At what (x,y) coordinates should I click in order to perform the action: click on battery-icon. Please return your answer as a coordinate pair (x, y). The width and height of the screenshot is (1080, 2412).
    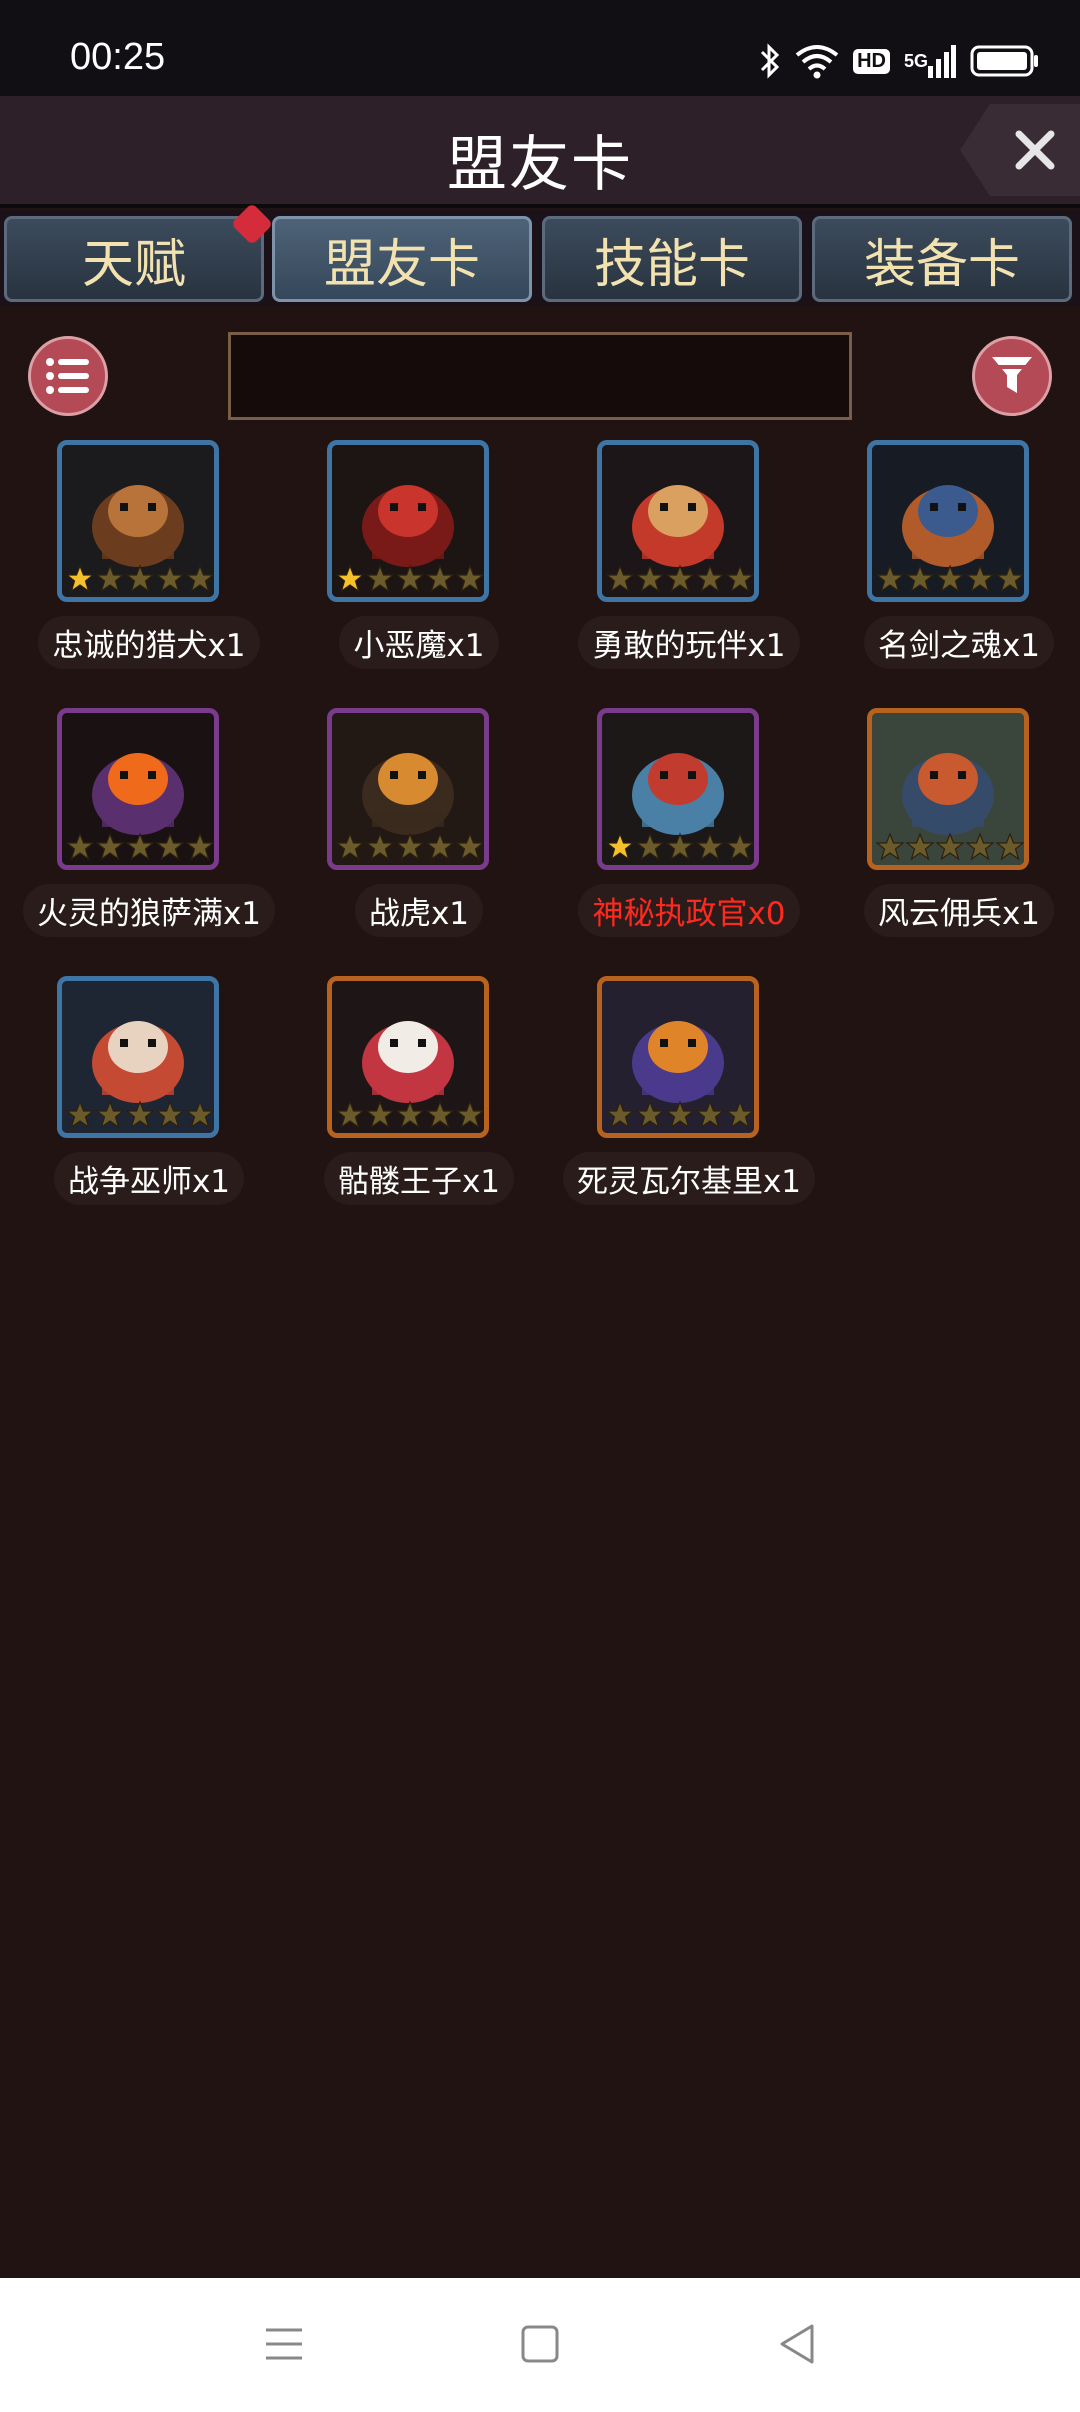
    Looking at the image, I should click on (1005, 61).